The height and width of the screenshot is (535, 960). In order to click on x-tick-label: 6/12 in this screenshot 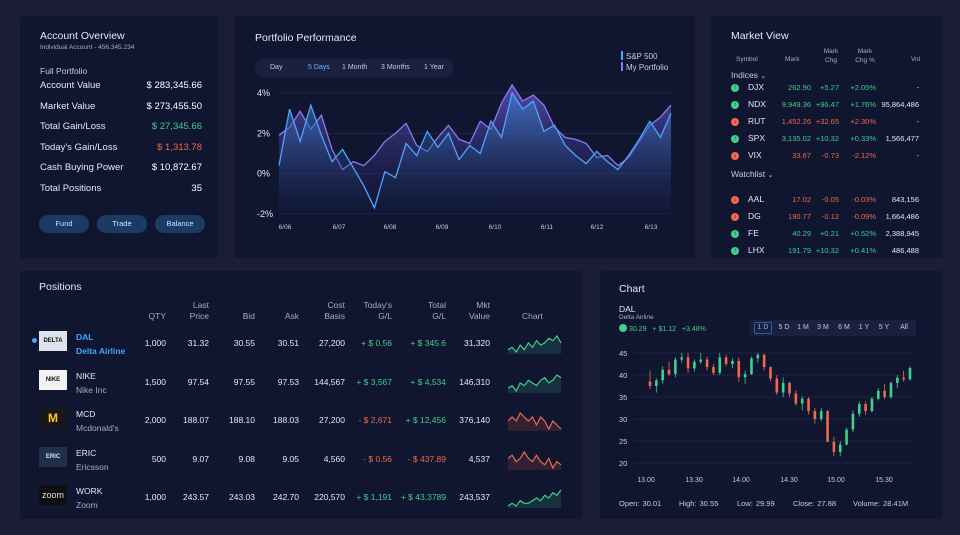, I will do `click(597, 227)`.